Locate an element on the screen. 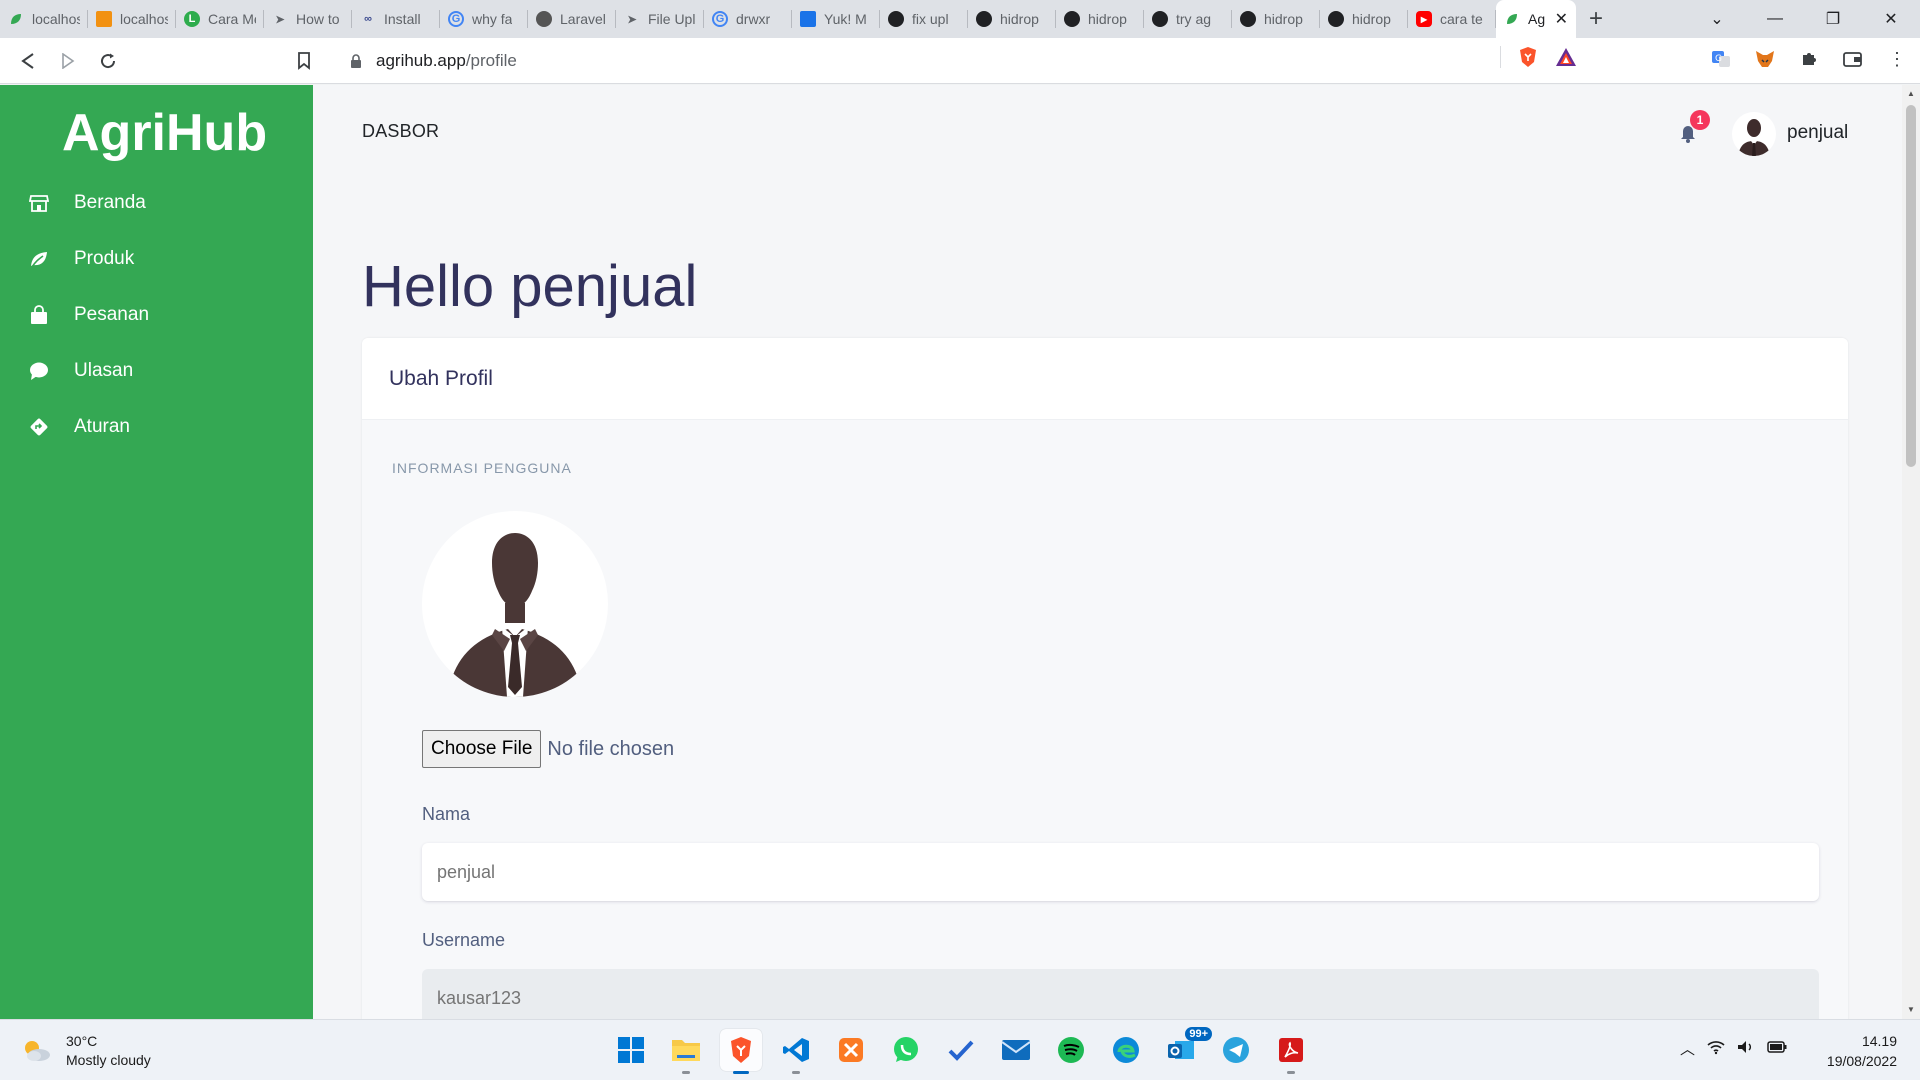 Image resolution: width=1920 pixels, height=1080 pixels. metamask-icon is located at coordinates (1765, 59).